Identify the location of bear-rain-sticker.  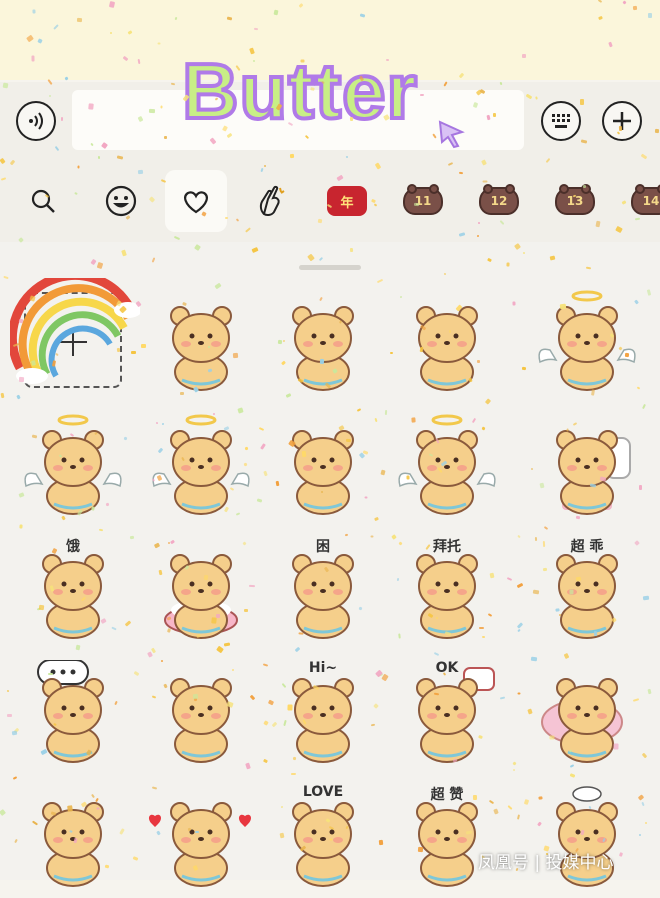
(587, 836).